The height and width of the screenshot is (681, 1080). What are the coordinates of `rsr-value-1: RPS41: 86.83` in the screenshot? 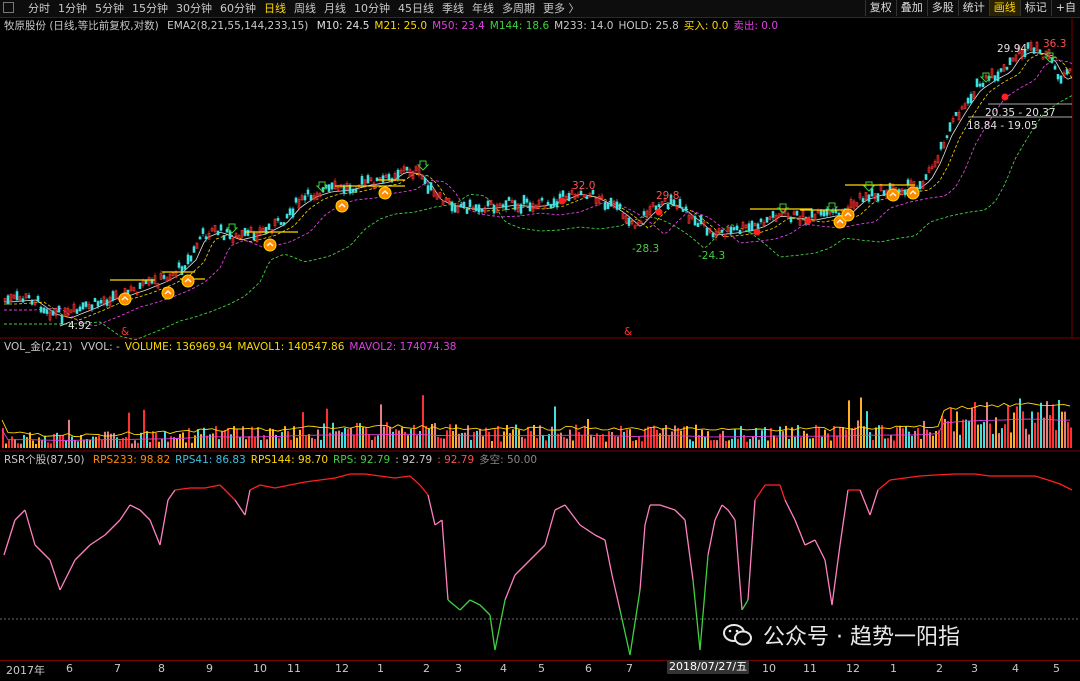 It's located at (210, 460).